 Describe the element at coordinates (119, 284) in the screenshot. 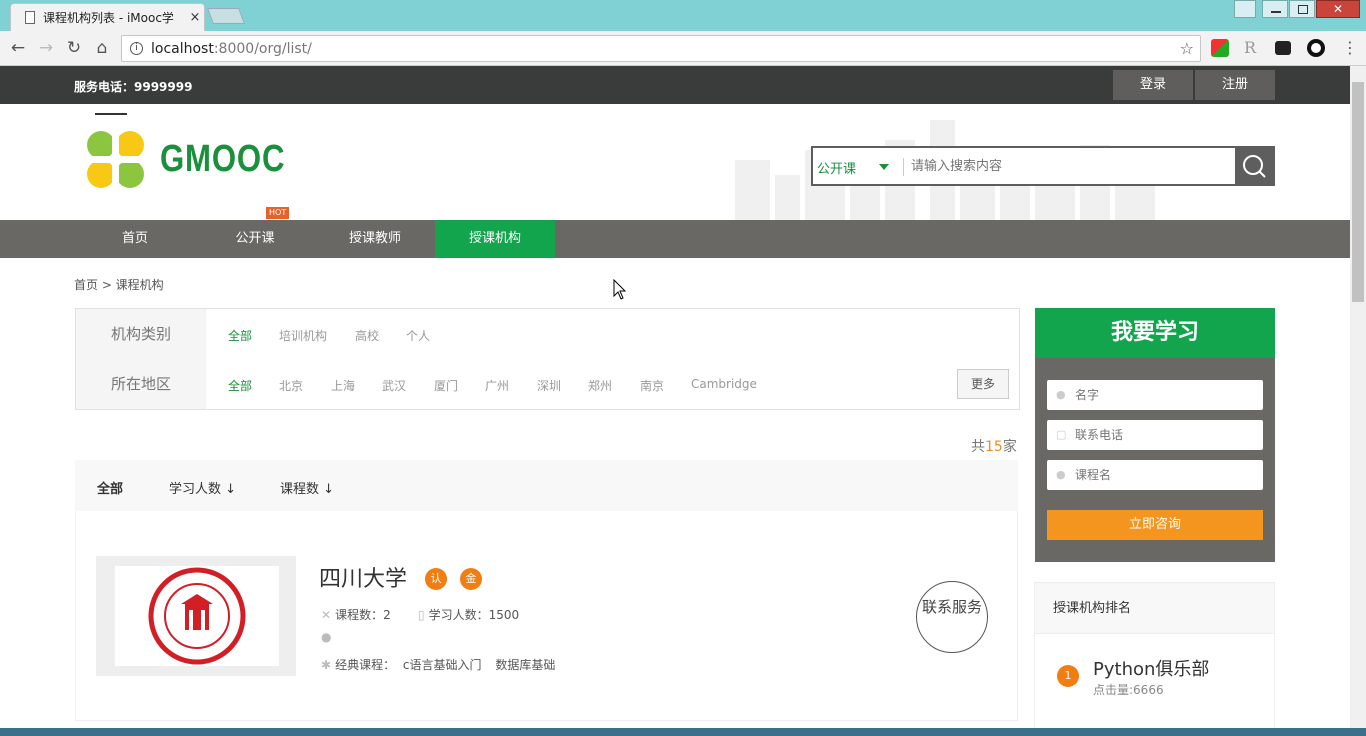

I see `breadcrumb: 首页 > 课程机构` at that location.